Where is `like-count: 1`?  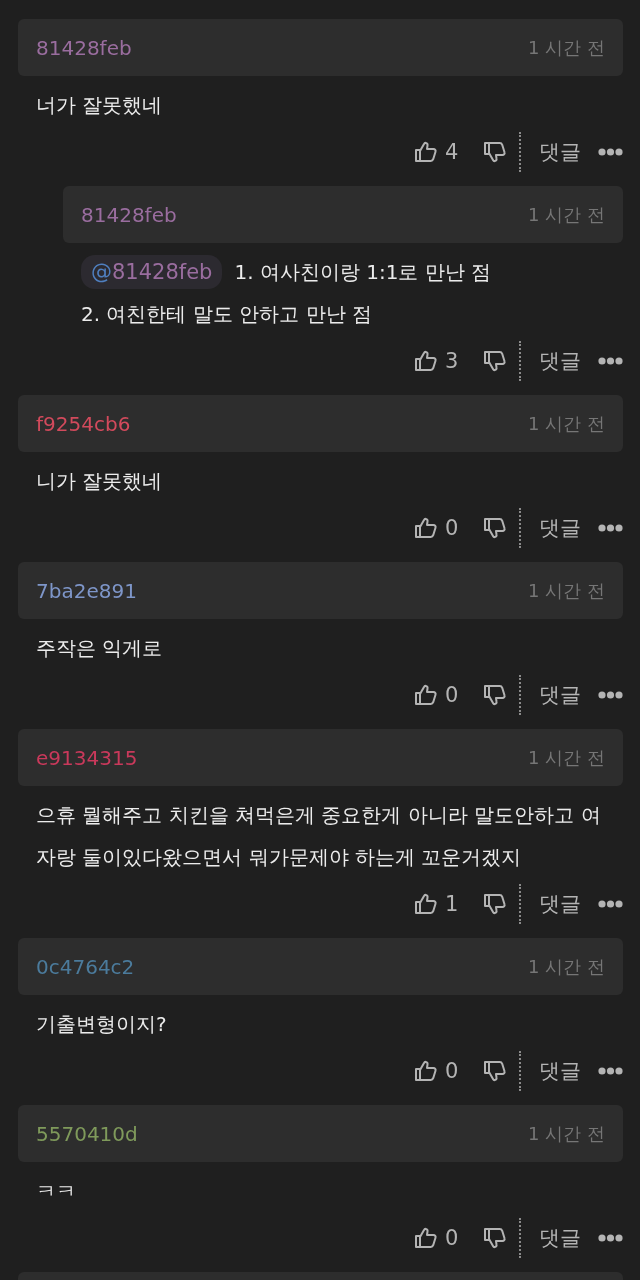 like-count: 1 is located at coordinates (452, 904).